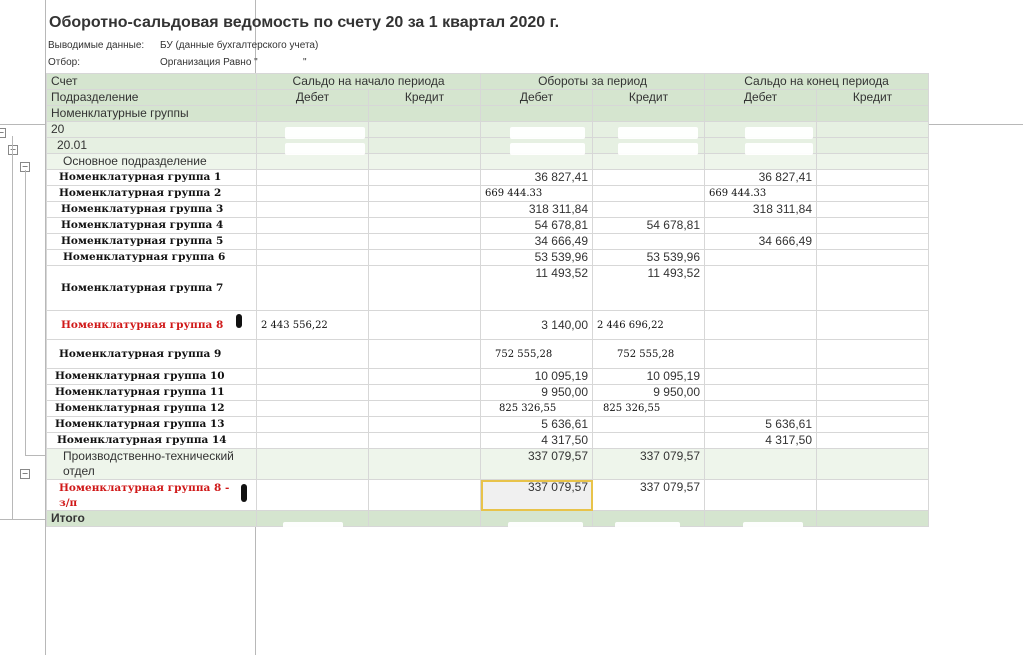  What do you see at coordinates (648, 257) in the screenshot?
I see `turn-credit-cell: 53 539,96` at bounding box center [648, 257].